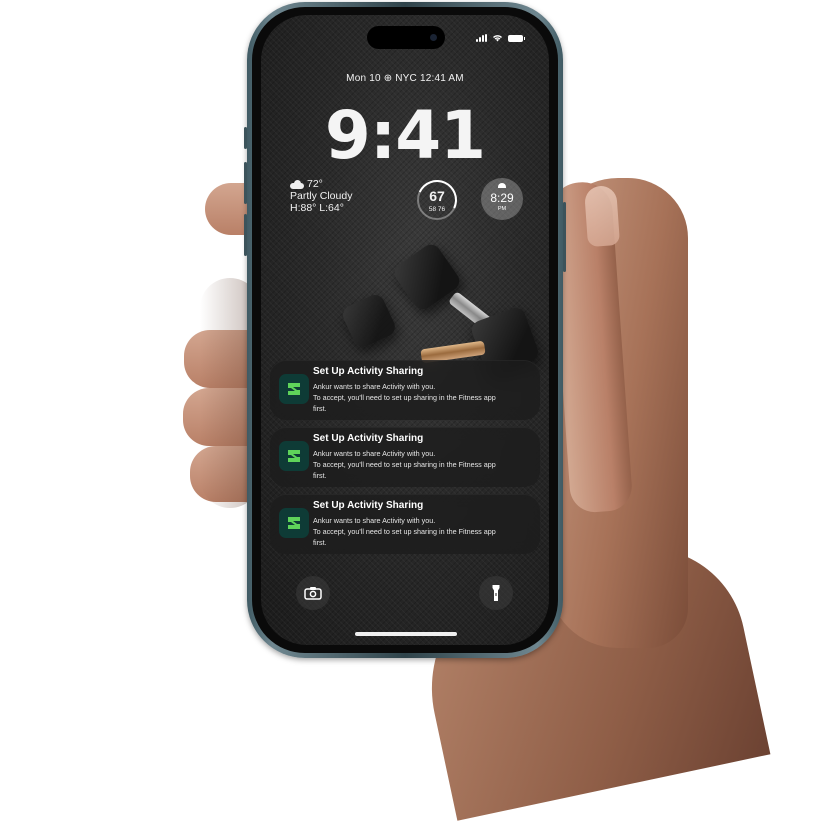 This screenshot has width=814, height=821. What do you see at coordinates (245, 235) in the screenshot?
I see `volume-down-button` at bounding box center [245, 235].